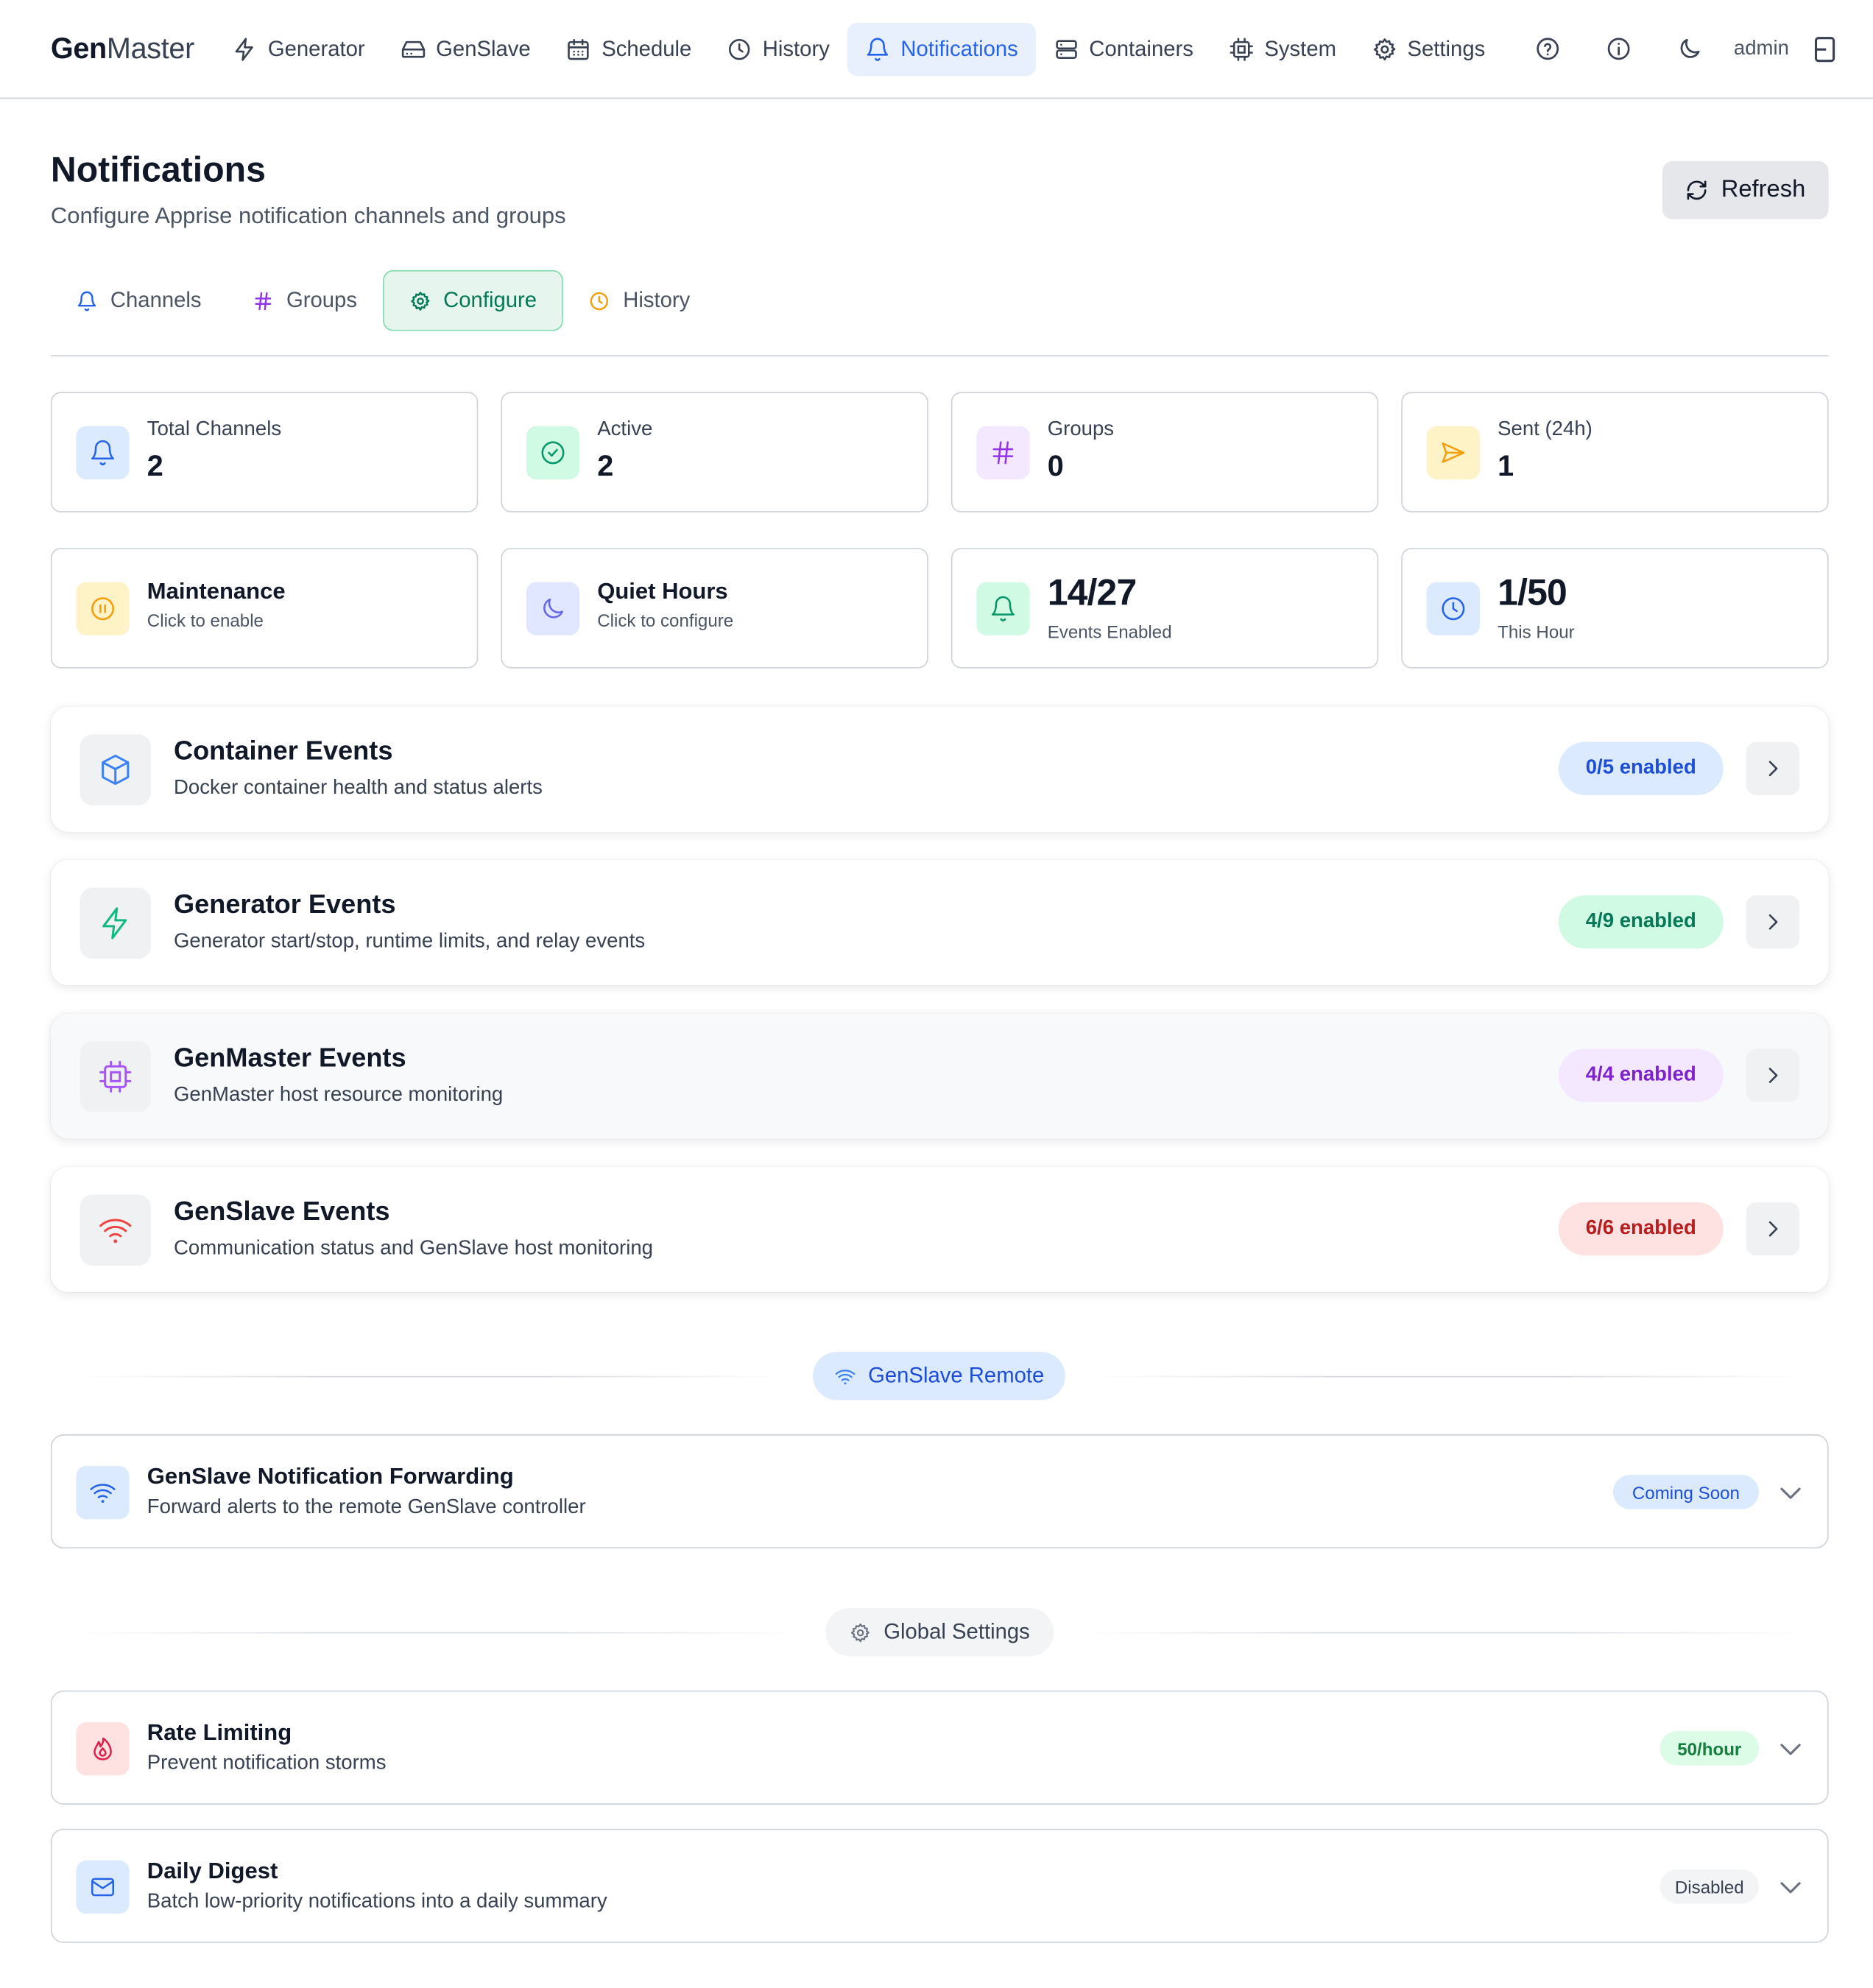  I want to click on category-description: GenMaster host resource monitoring, so click(338, 1095).